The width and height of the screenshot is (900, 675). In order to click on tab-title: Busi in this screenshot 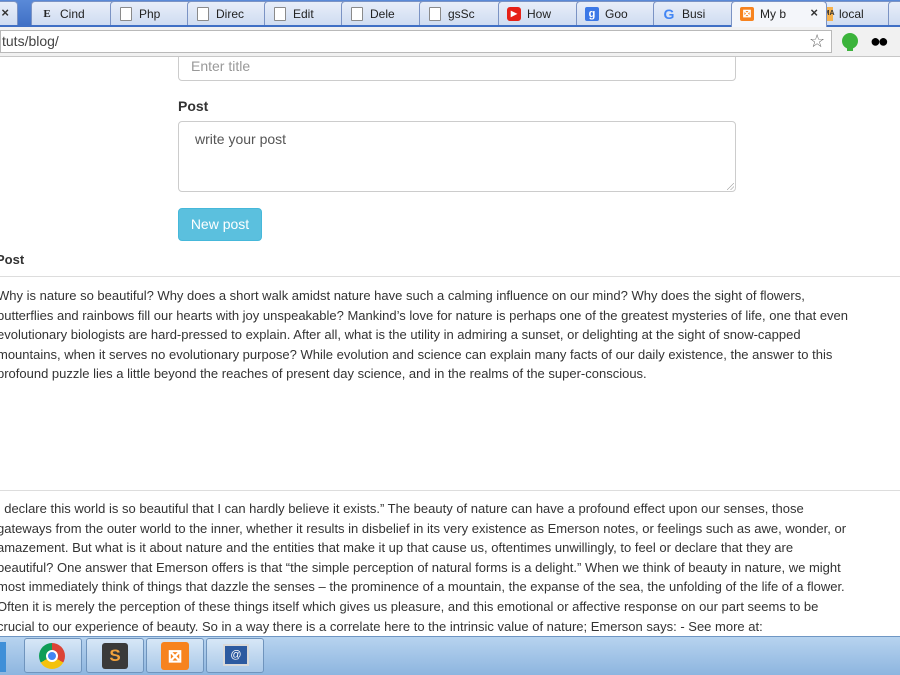, I will do `click(694, 14)`.